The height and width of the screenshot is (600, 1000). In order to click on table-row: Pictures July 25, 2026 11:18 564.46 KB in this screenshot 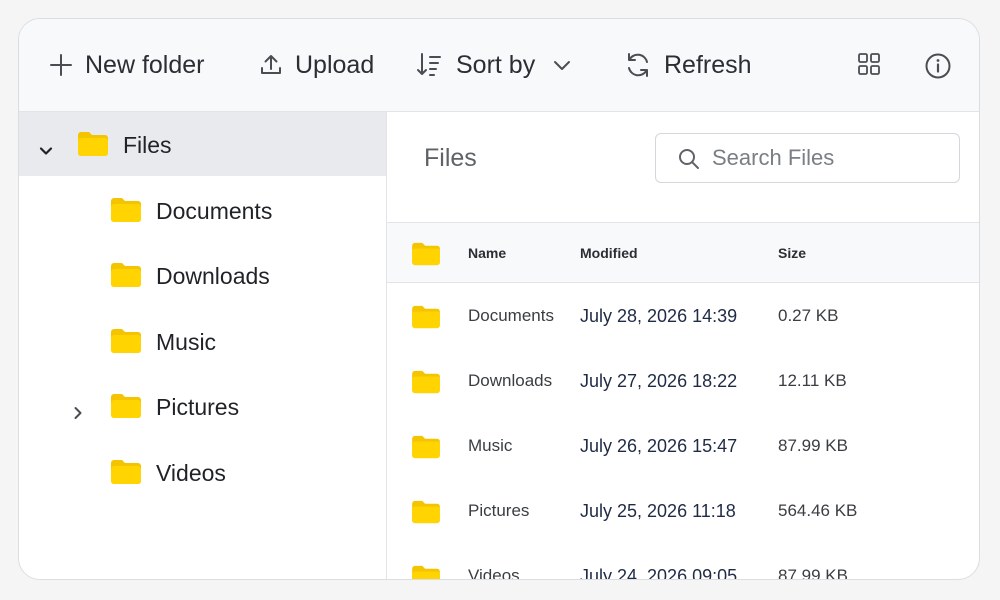, I will do `click(683, 510)`.